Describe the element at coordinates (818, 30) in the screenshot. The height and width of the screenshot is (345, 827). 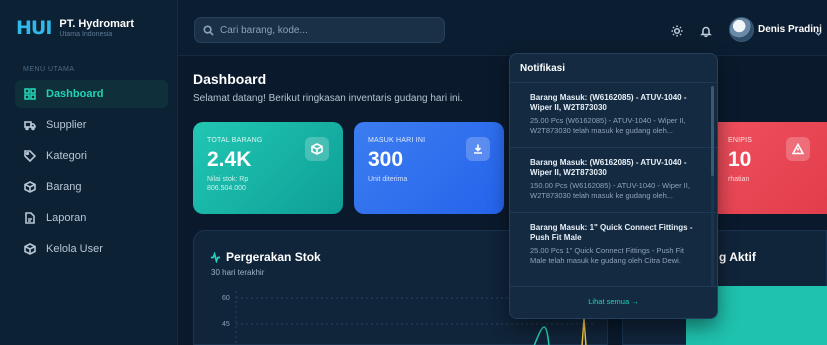
I see `chevron-down-icon` at that location.